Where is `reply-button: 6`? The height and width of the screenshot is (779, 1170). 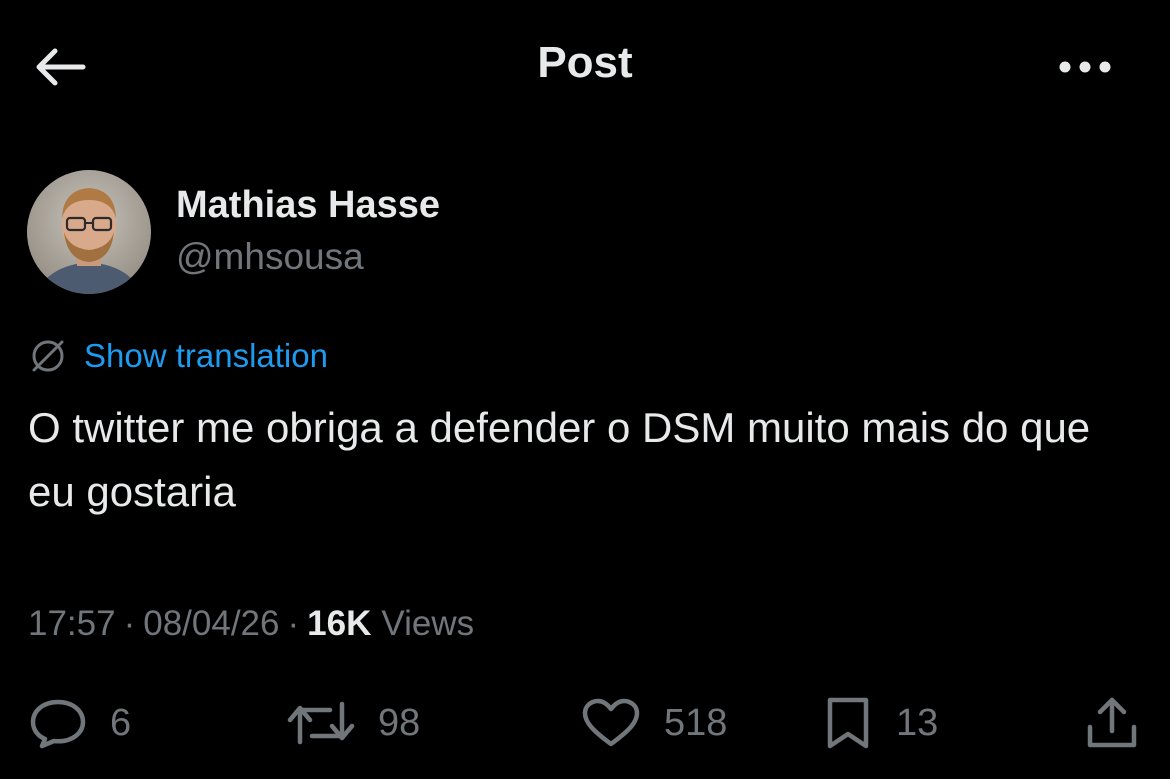
reply-button: 6 is located at coordinates (79, 723).